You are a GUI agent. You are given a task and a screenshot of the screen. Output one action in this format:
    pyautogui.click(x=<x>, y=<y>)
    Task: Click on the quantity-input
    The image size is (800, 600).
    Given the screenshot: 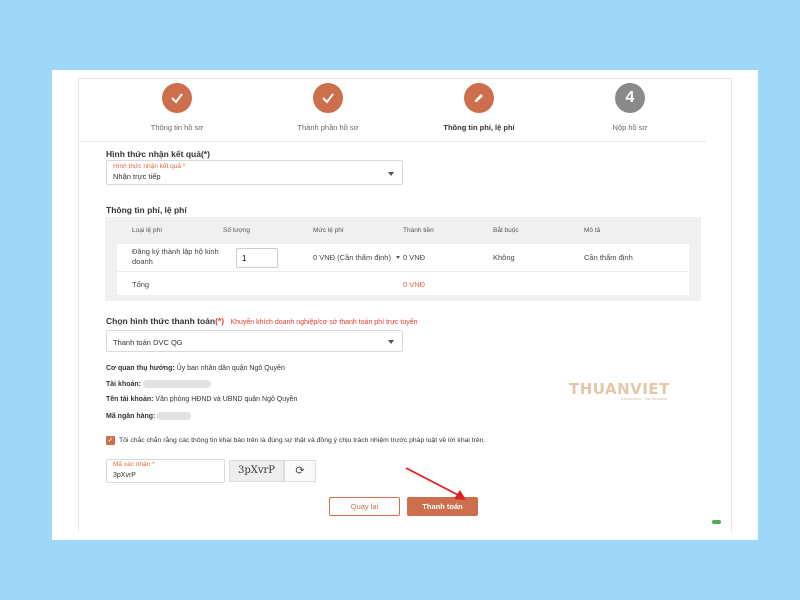 What is the action you would take?
    pyautogui.click(x=257, y=258)
    